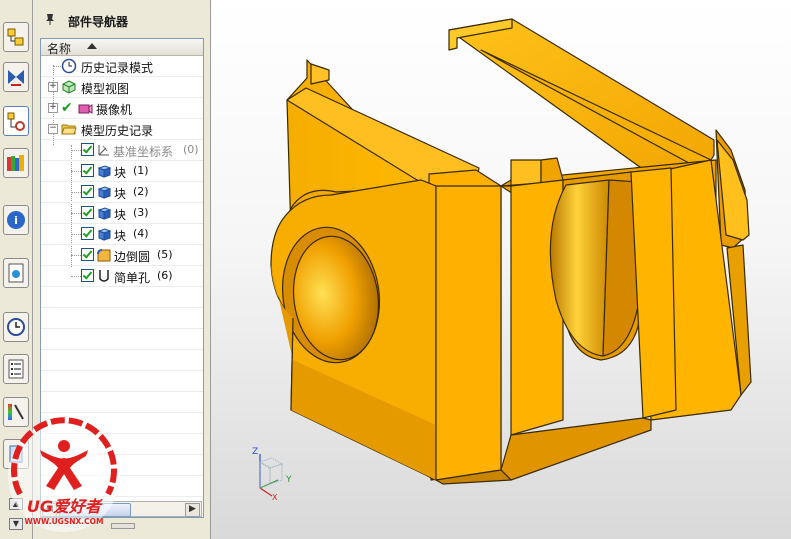 The height and width of the screenshot is (539, 791). Describe the element at coordinates (53, 129) in the screenshot. I see `collapse-icon: −` at that location.